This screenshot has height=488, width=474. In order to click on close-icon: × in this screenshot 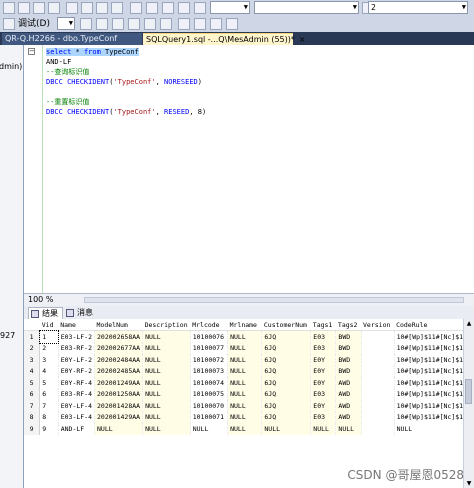, I will do `click(302, 39)`.